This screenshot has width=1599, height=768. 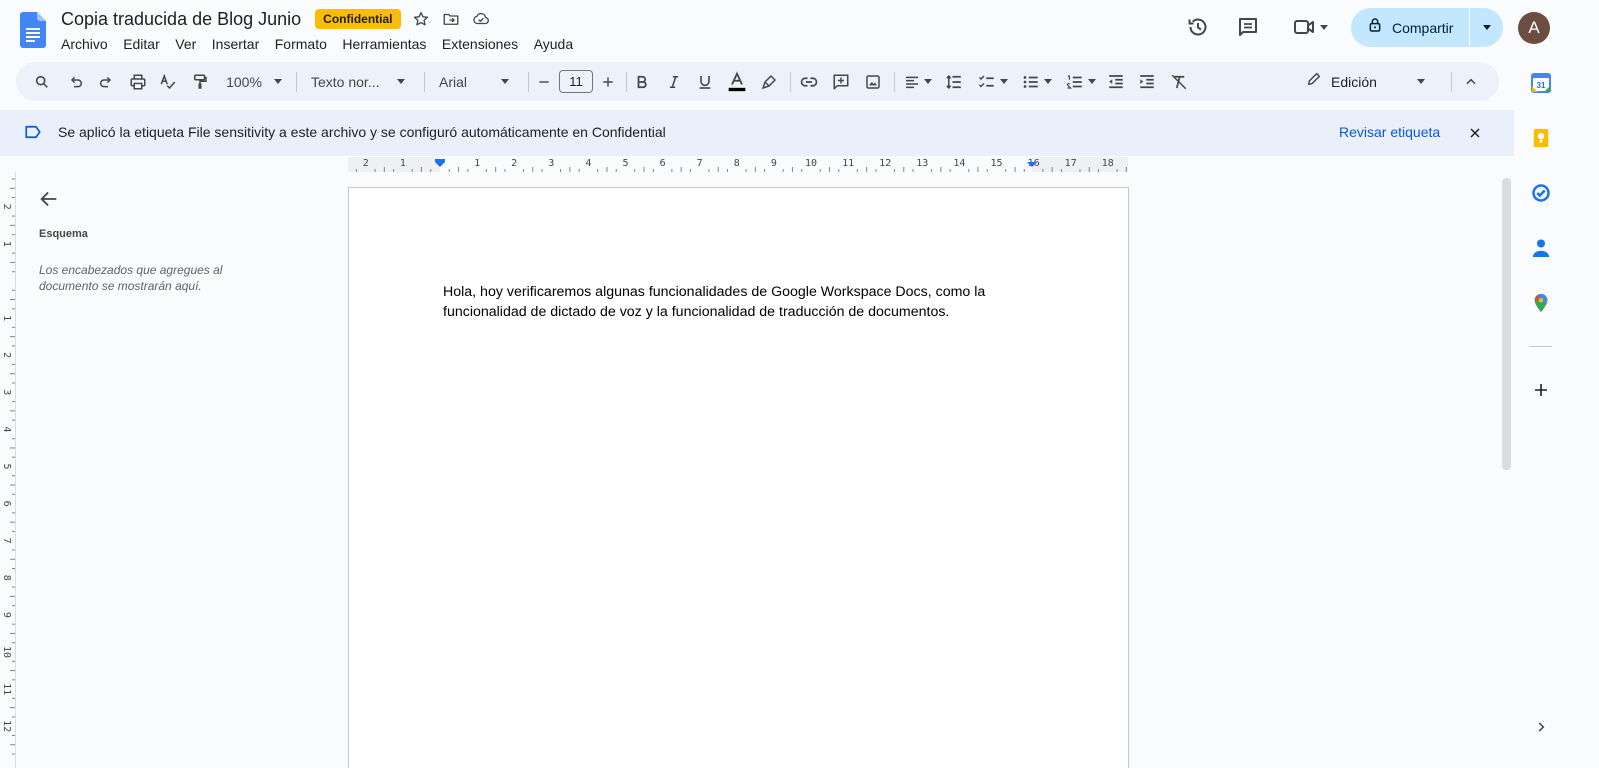 I want to click on line-spacing-icon, so click(x=954, y=81).